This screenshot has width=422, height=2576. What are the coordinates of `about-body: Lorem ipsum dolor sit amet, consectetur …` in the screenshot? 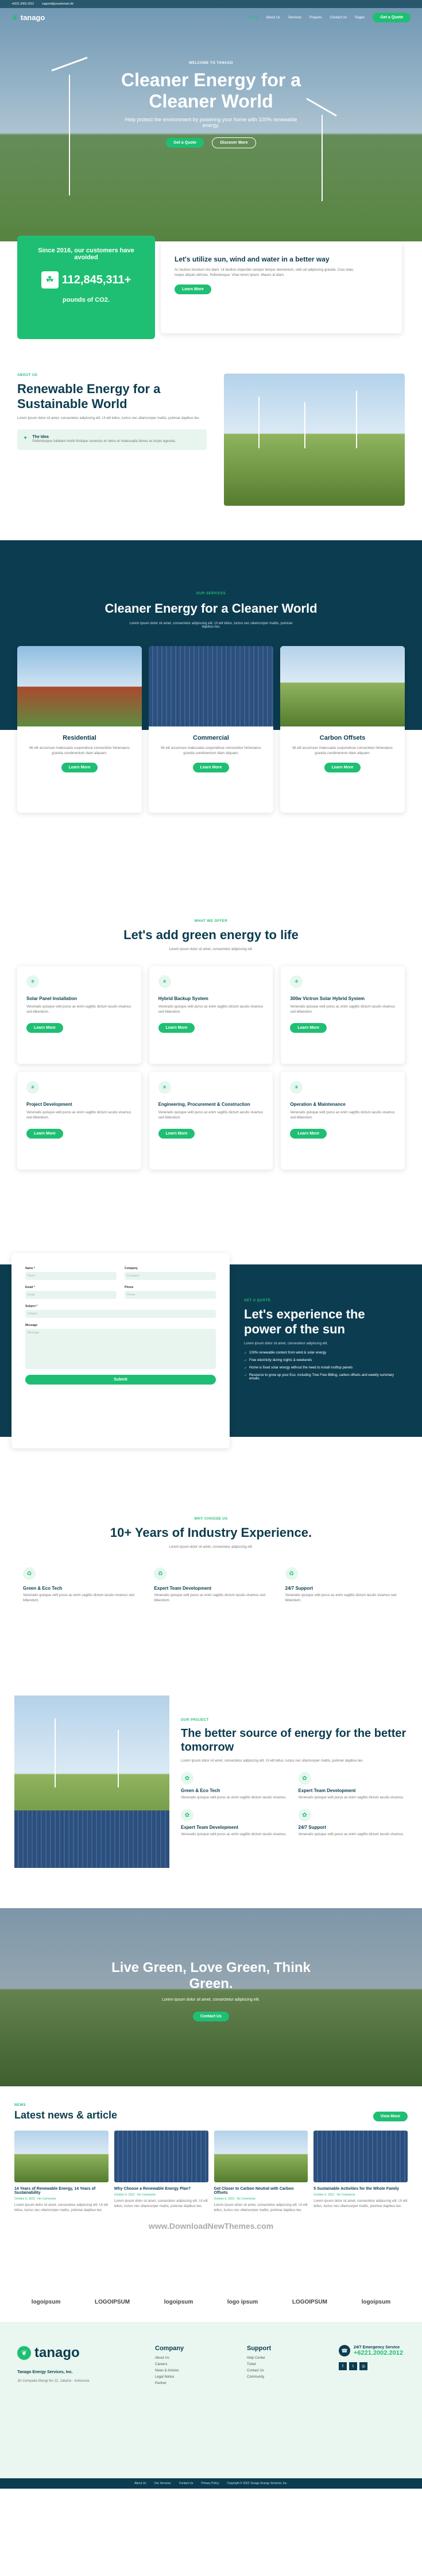 It's located at (108, 418).